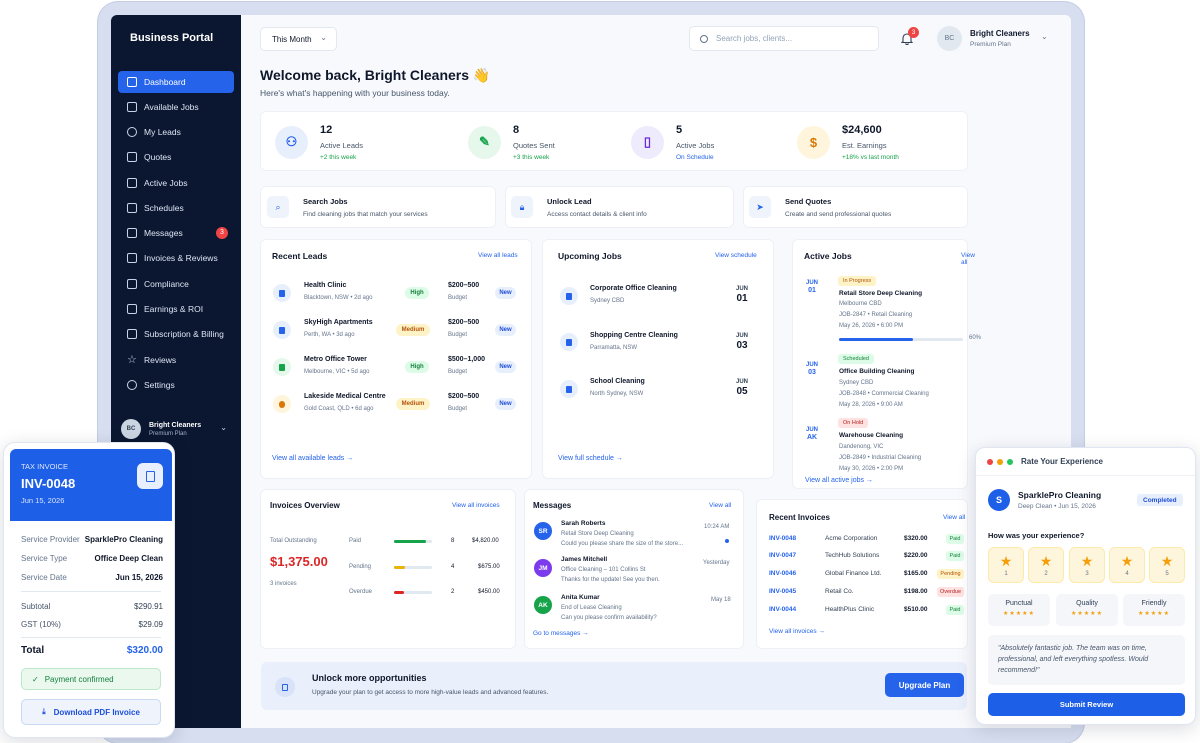 Image resolution: width=1200 pixels, height=743 pixels. I want to click on message-sender: Anita Kumar, so click(580, 597).